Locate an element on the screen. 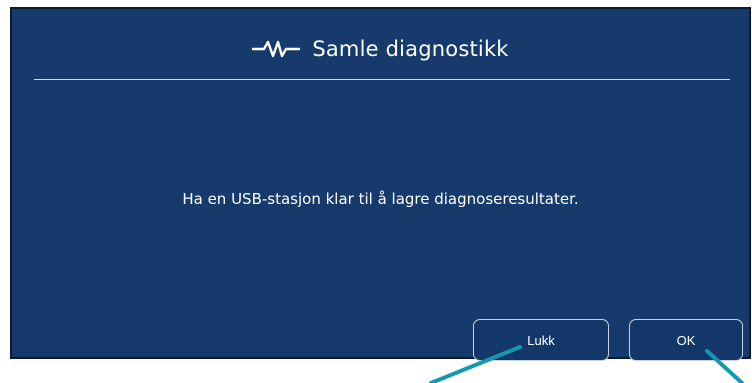  title-divider is located at coordinates (382, 79).